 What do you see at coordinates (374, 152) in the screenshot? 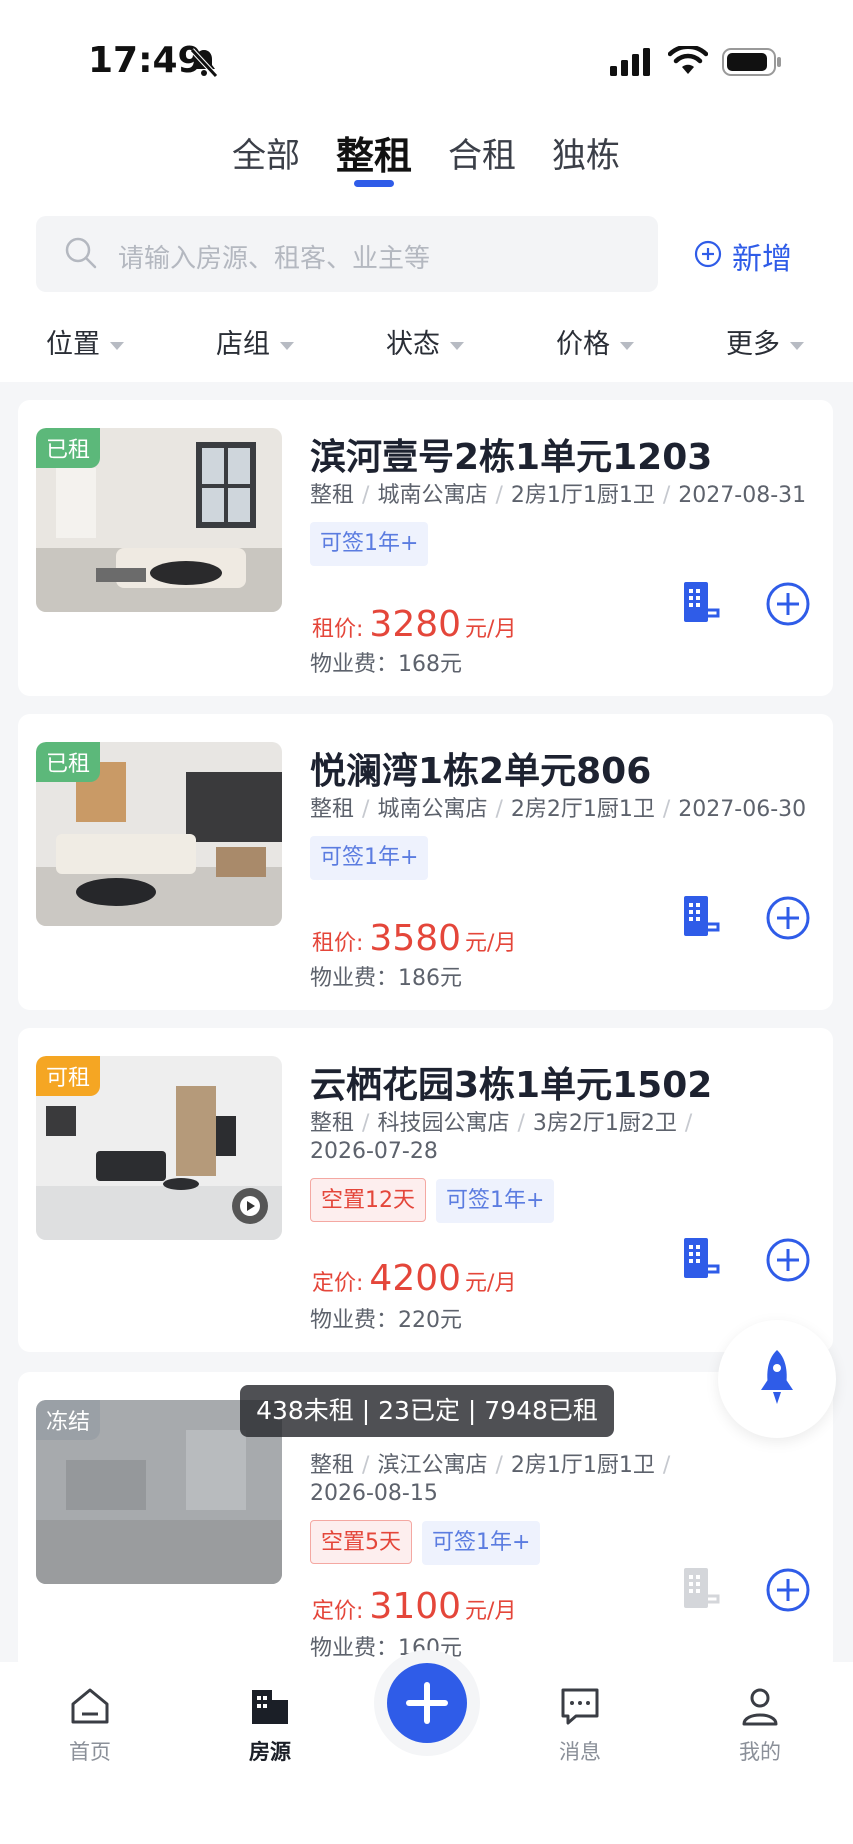
I see `tab-whole-rent: 整租` at bounding box center [374, 152].